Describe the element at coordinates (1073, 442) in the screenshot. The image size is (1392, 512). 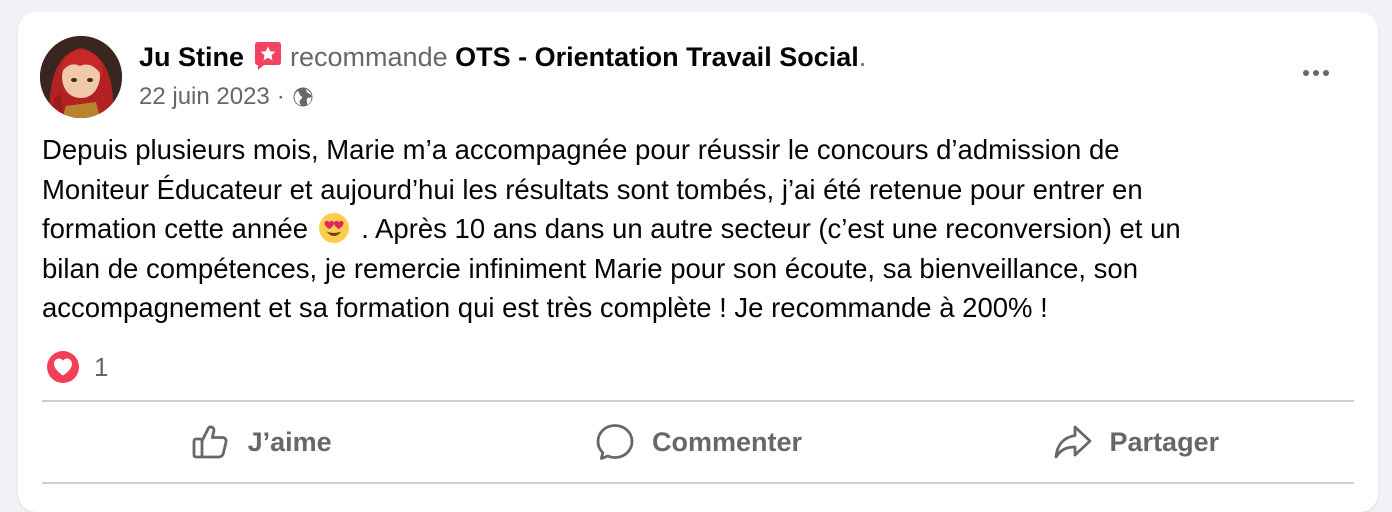
I see `share-arrow-icon` at that location.